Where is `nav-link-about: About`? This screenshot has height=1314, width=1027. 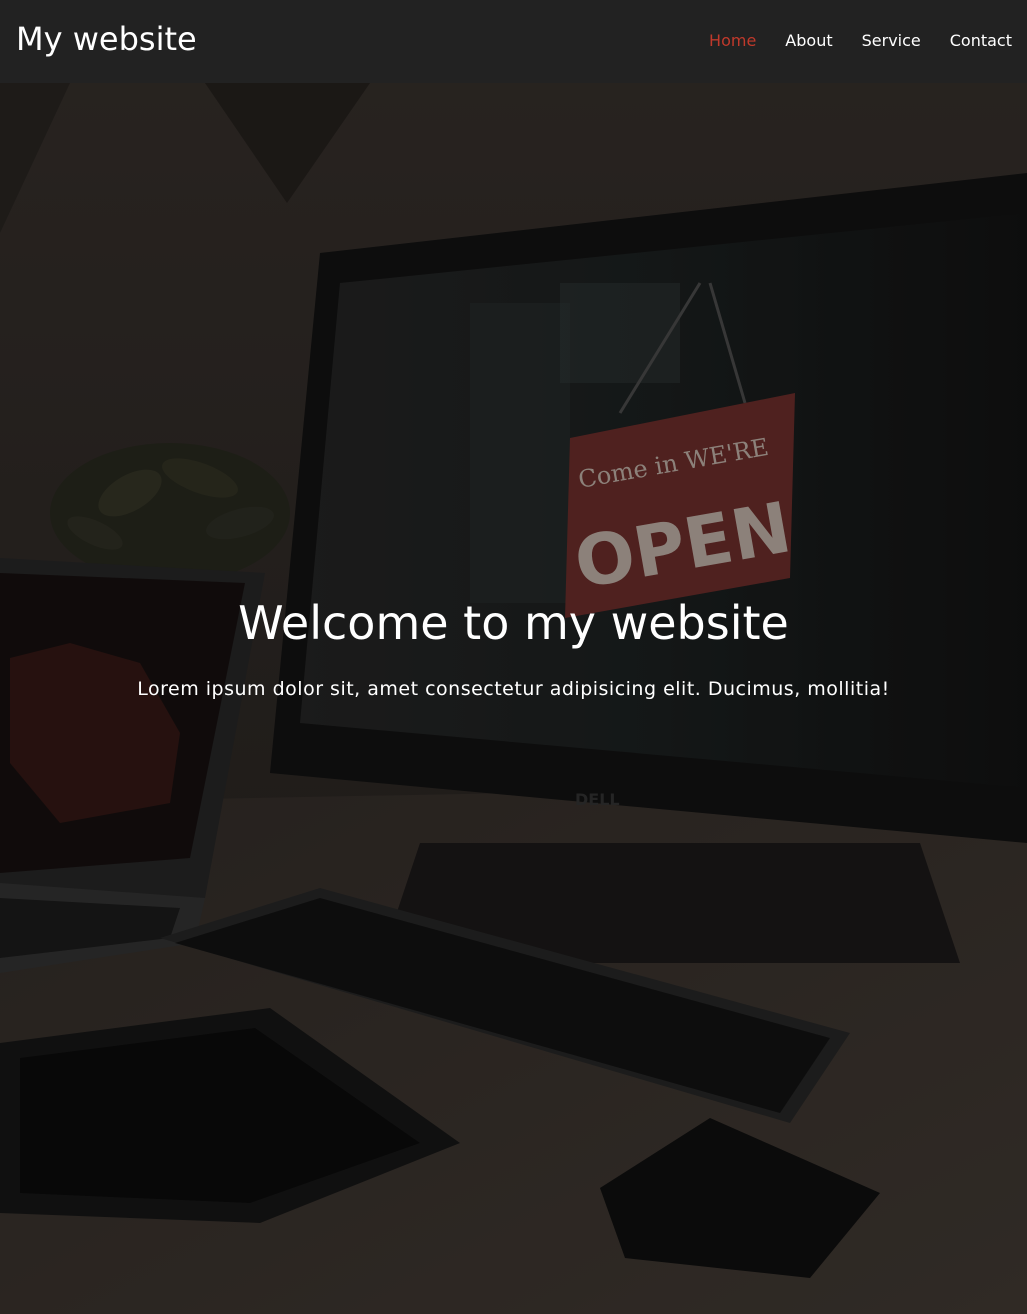
nav-link-about: About is located at coordinates (808, 41).